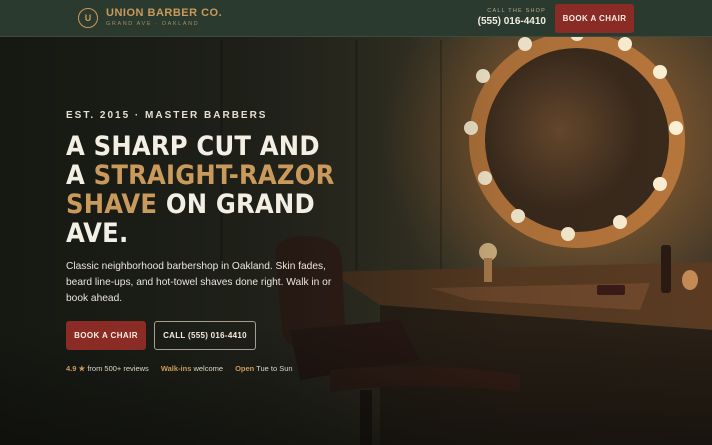 This screenshot has width=712, height=445. What do you see at coordinates (117, 368) in the screenshot?
I see `rating-text: from 500+ reviews` at bounding box center [117, 368].